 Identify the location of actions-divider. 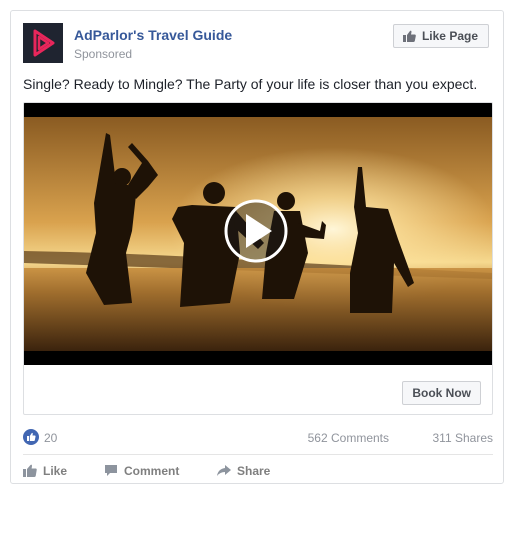
(258, 454).